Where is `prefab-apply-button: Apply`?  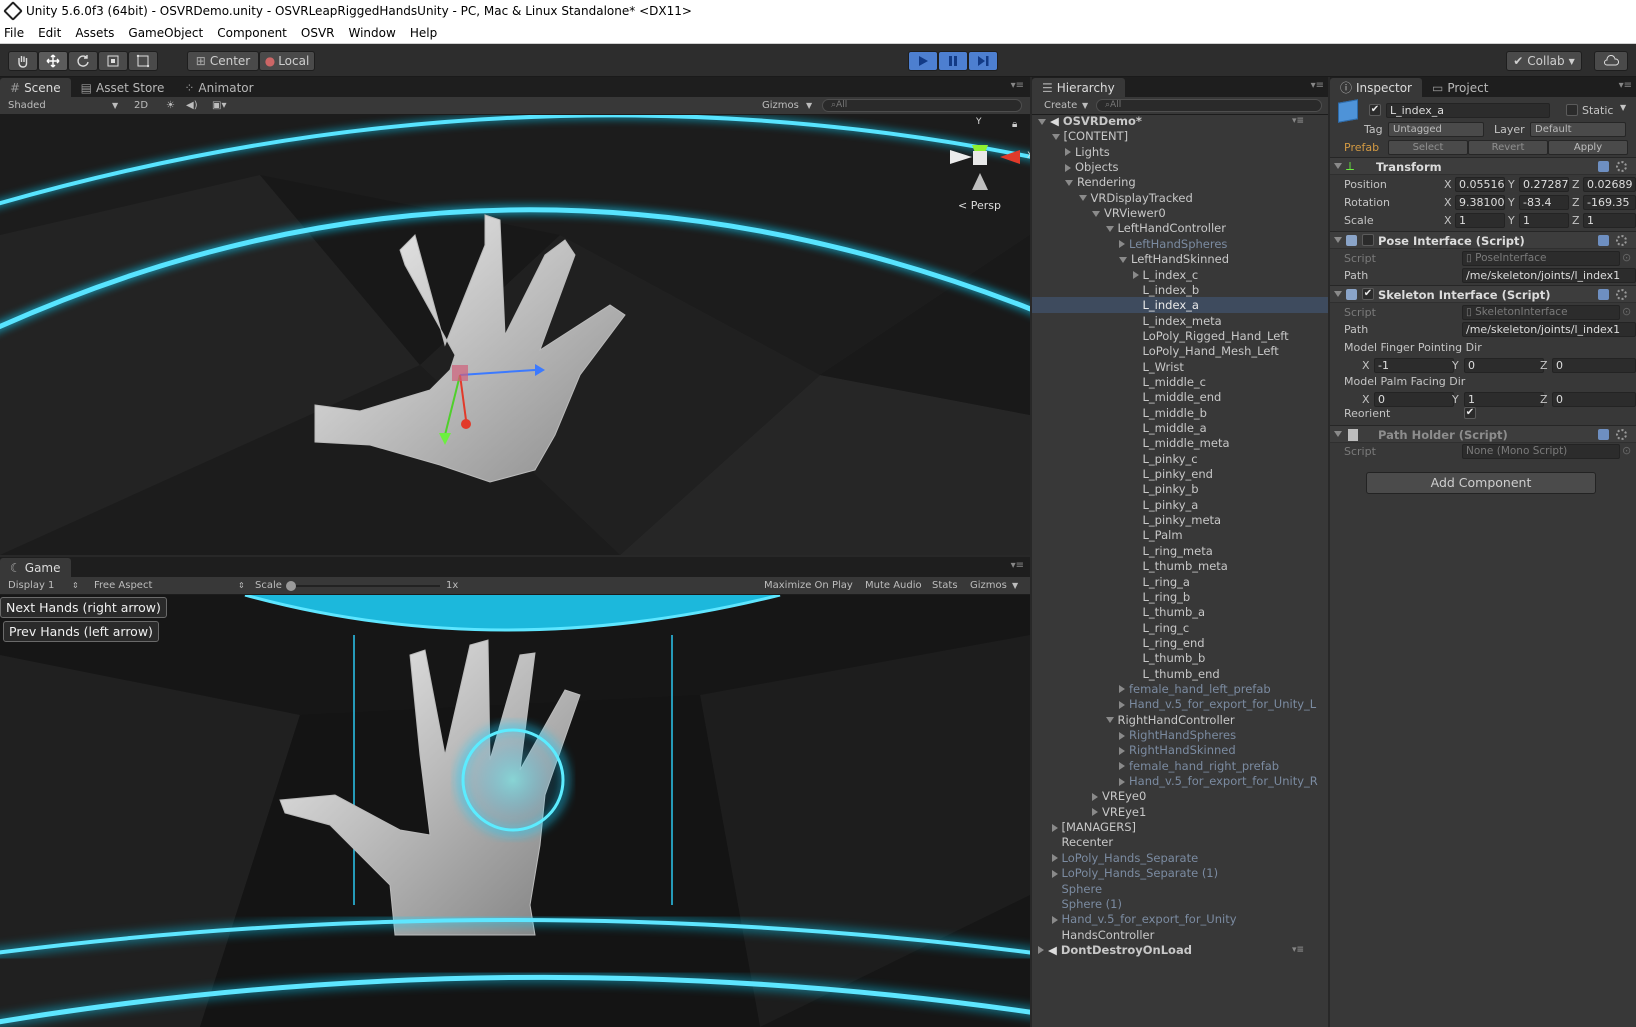 prefab-apply-button: Apply is located at coordinates (1588, 147).